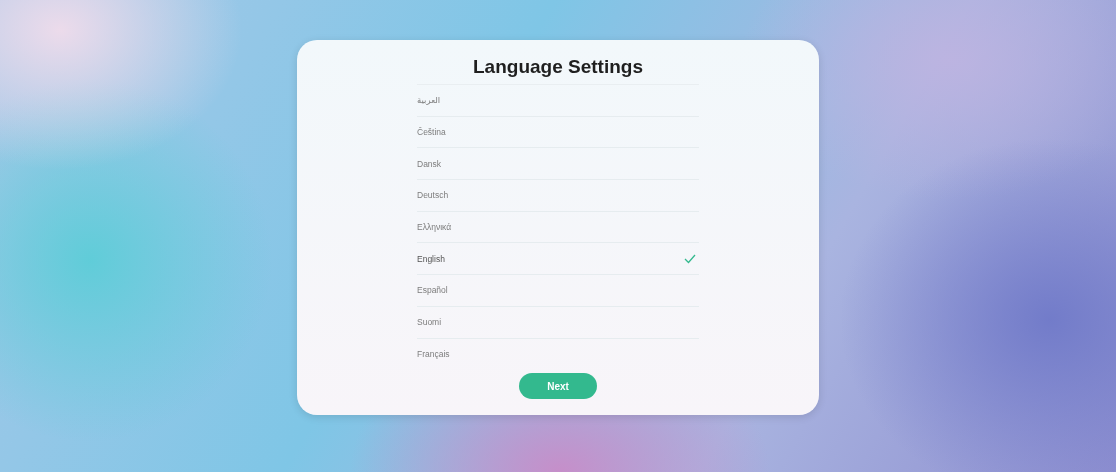  What do you see at coordinates (558, 290) in the screenshot?
I see `language-option: Español` at bounding box center [558, 290].